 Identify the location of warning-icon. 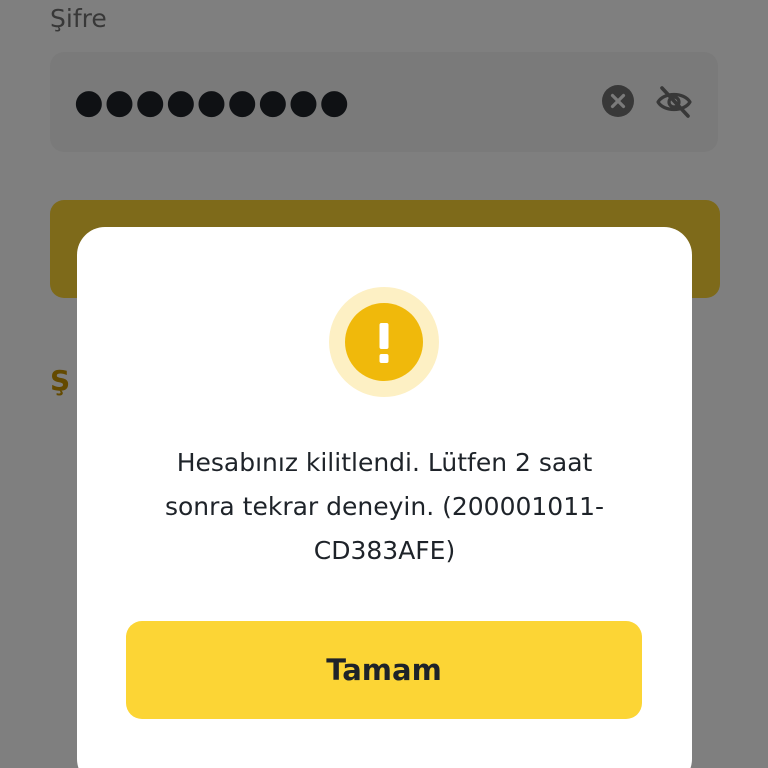
(384, 342).